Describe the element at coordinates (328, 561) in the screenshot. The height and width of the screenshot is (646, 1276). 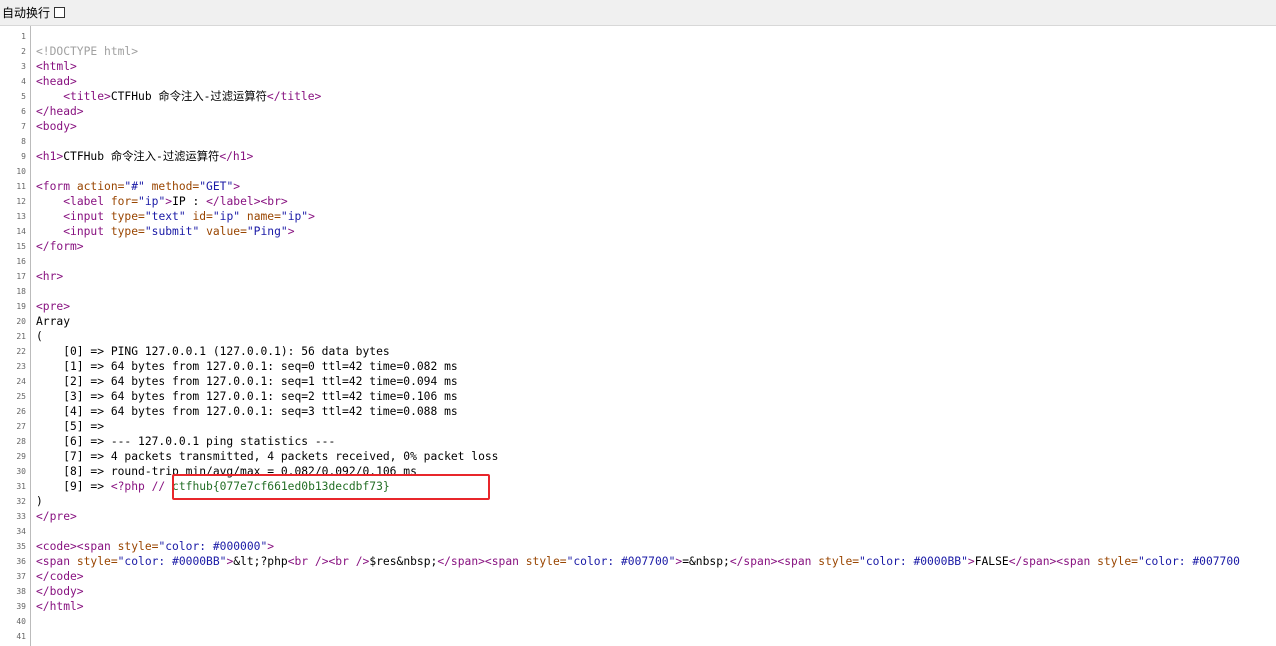
I see `code-token: <br /><br />` at that location.